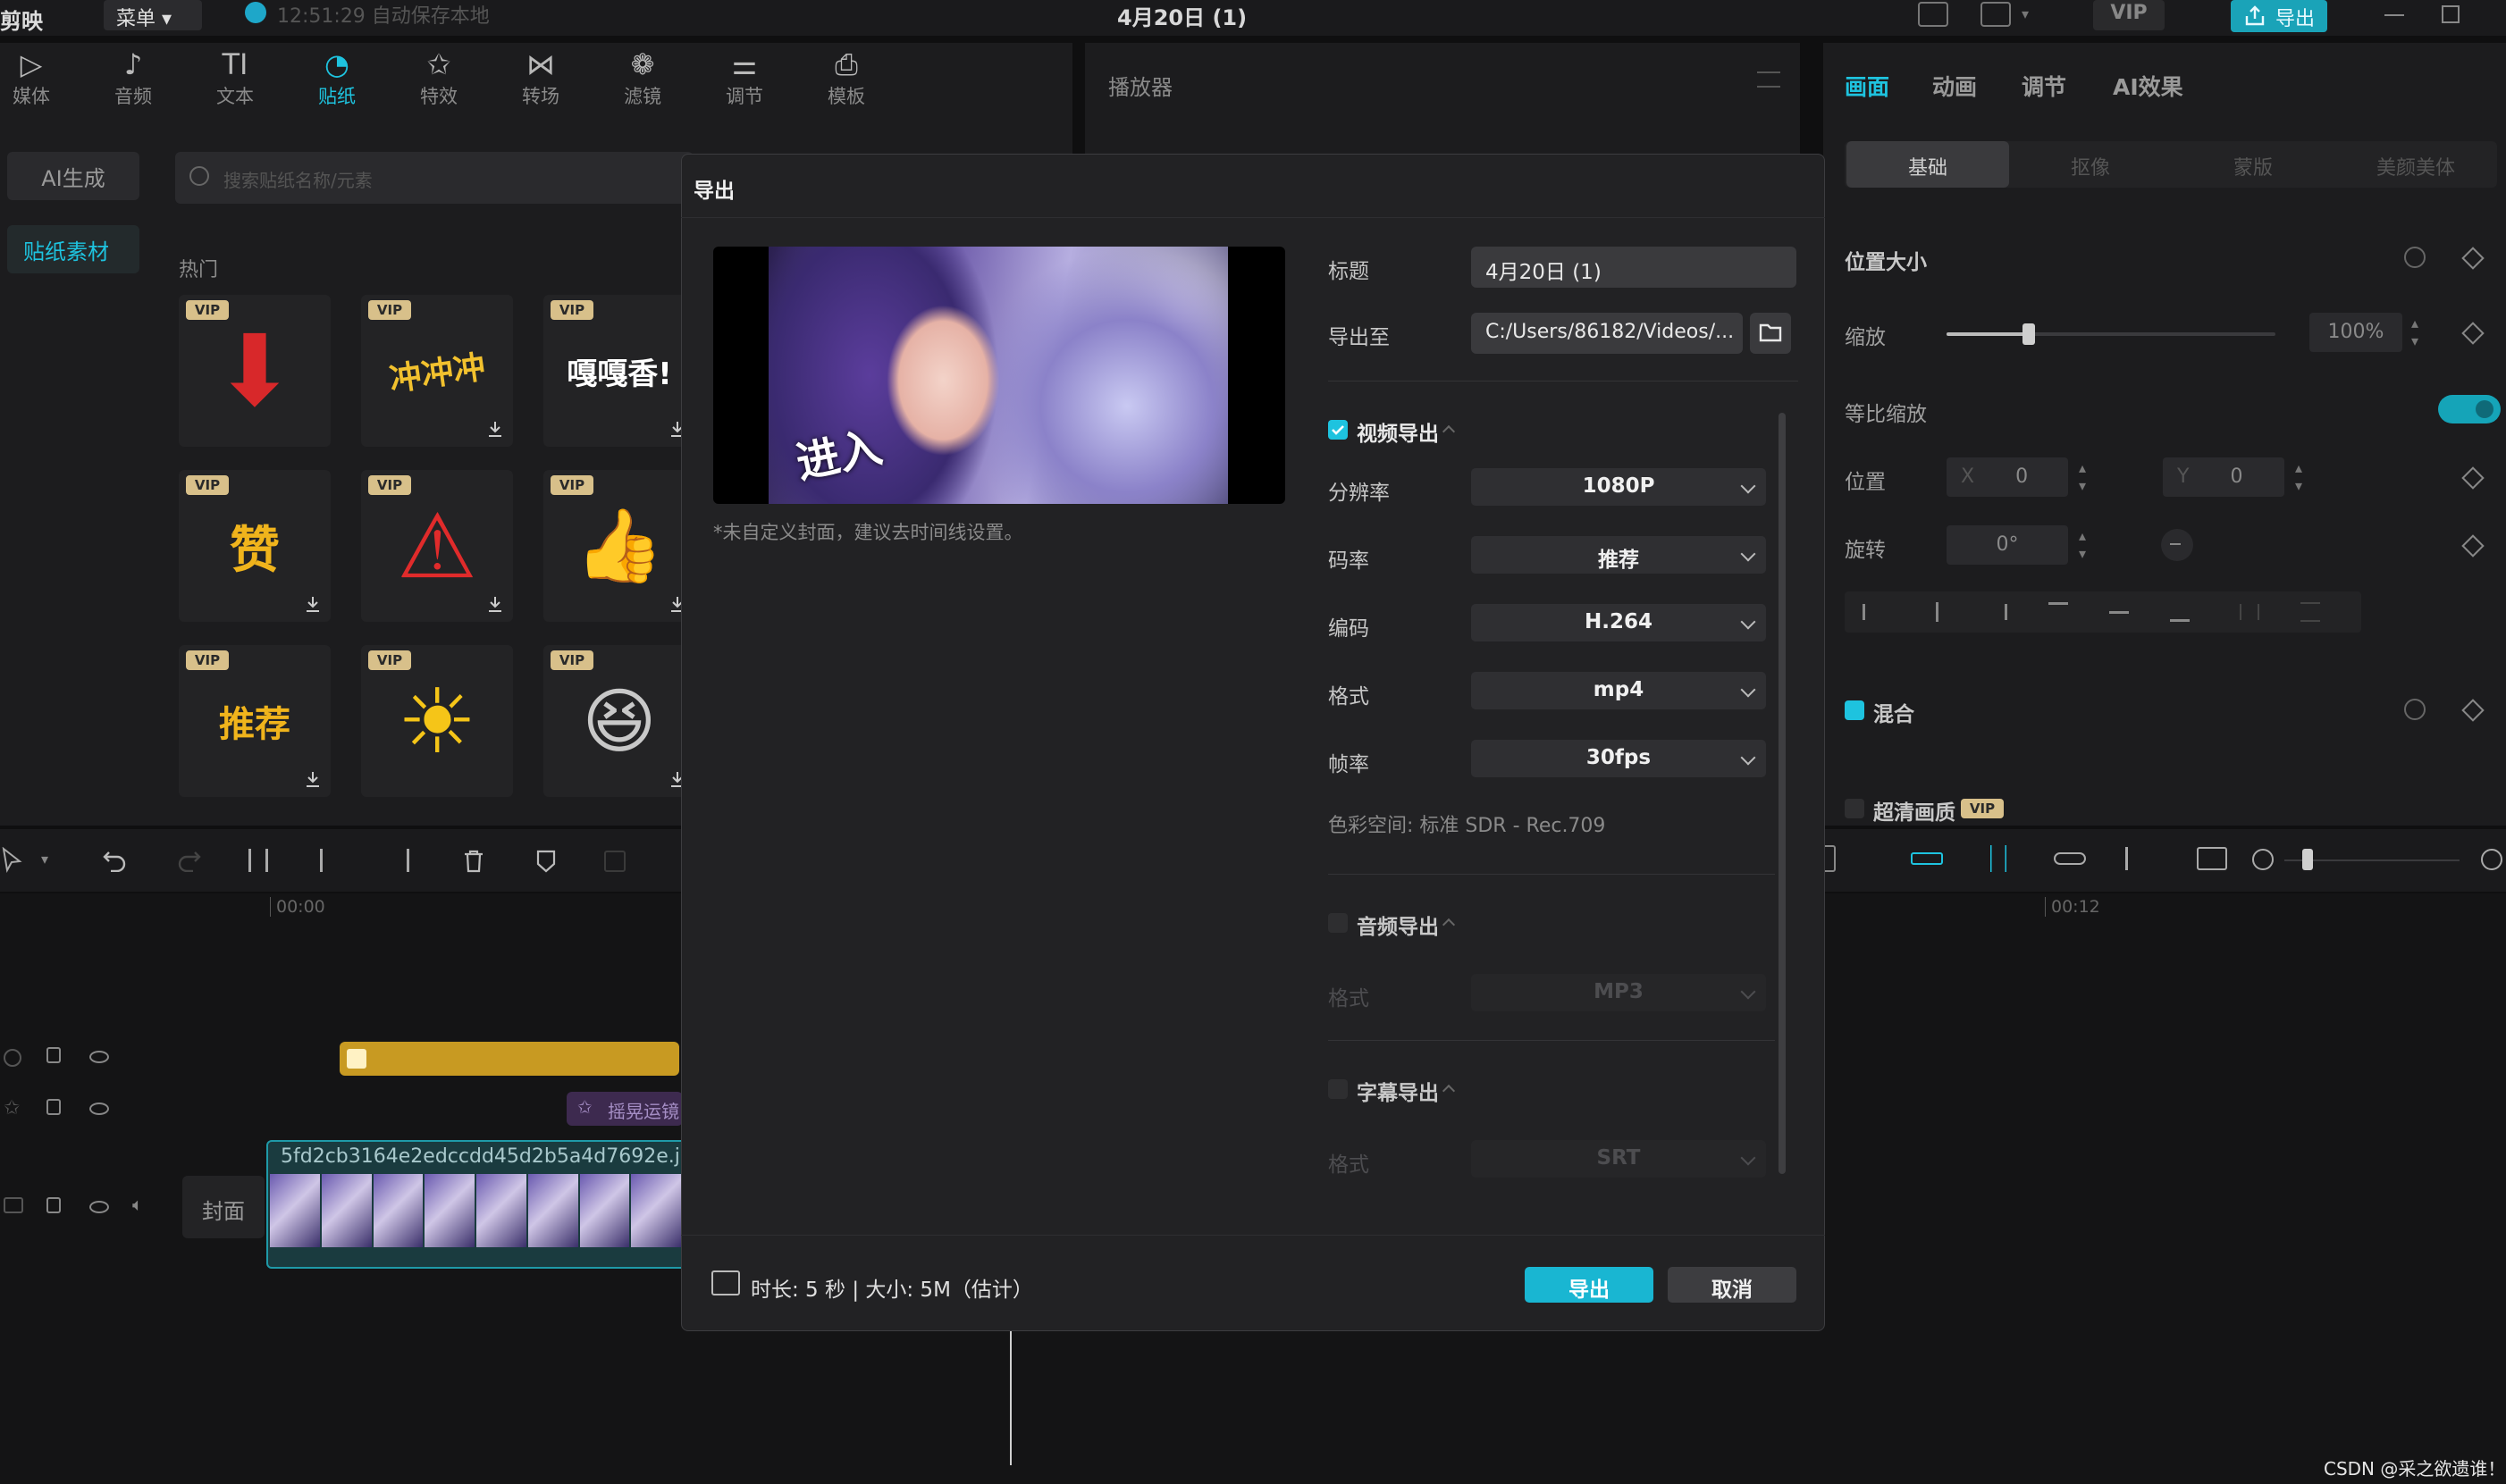 The image size is (2506, 1484). Describe the element at coordinates (619, 371) in the screenshot. I see `sticker-tile: 嘎嘎香! VIP` at that location.